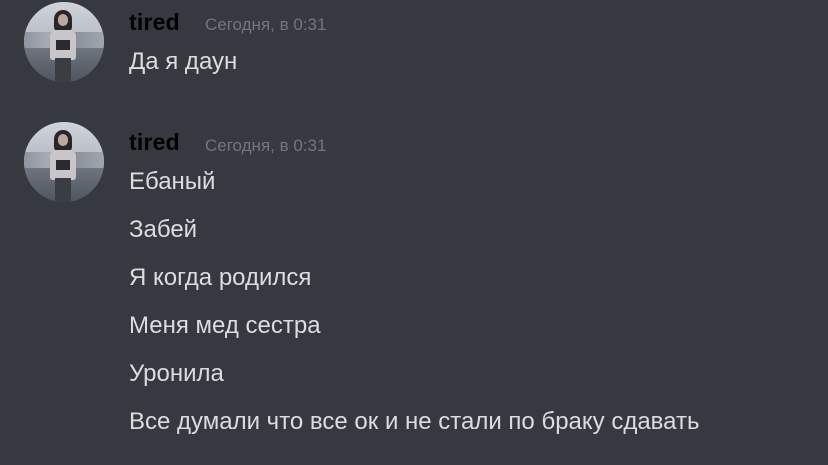  Describe the element at coordinates (172, 181) in the screenshot. I see `message-text: Ебаный` at that location.